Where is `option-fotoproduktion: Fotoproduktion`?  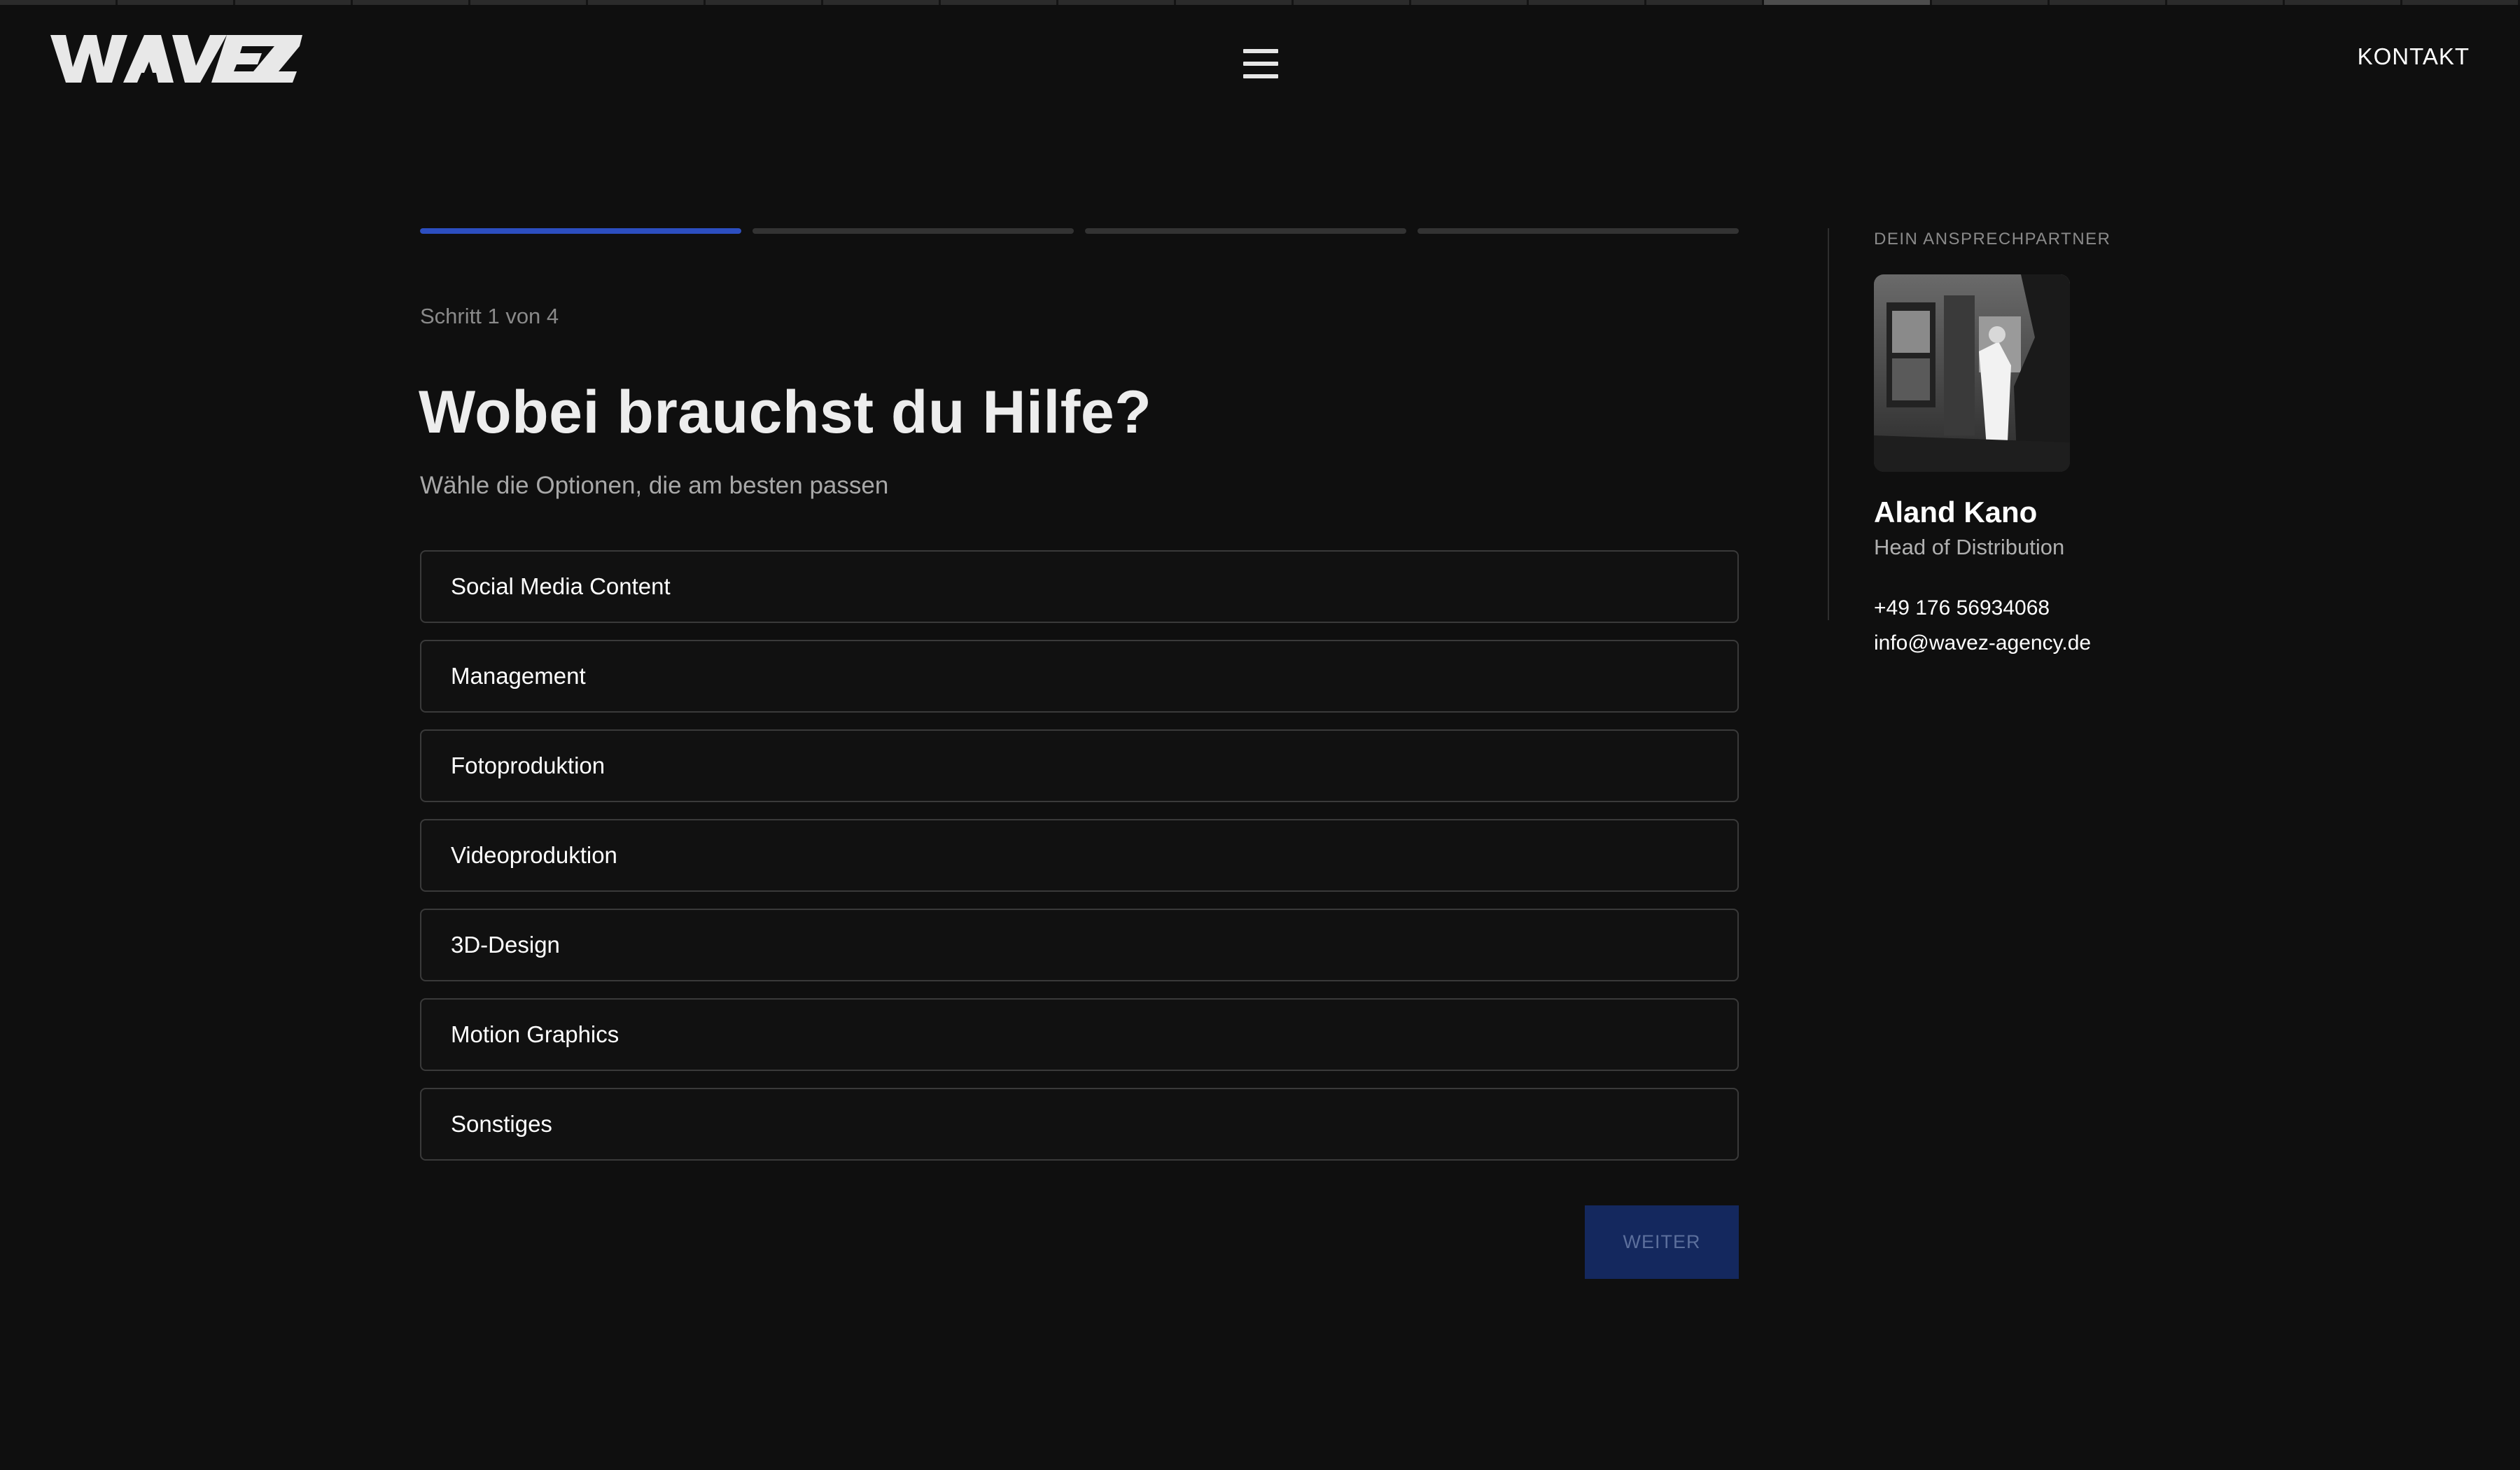 option-fotoproduktion: Fotoproduktion is located at coordinates (1079, 765).